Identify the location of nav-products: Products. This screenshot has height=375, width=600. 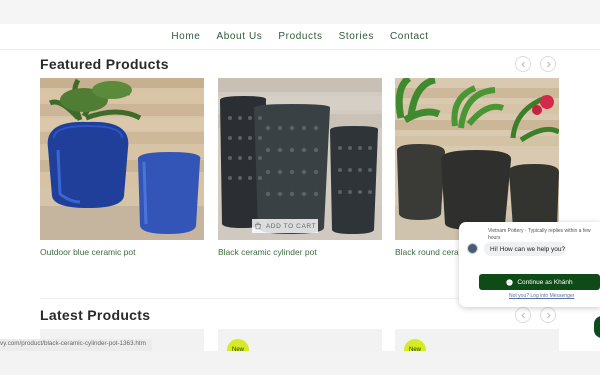
(300, 36).